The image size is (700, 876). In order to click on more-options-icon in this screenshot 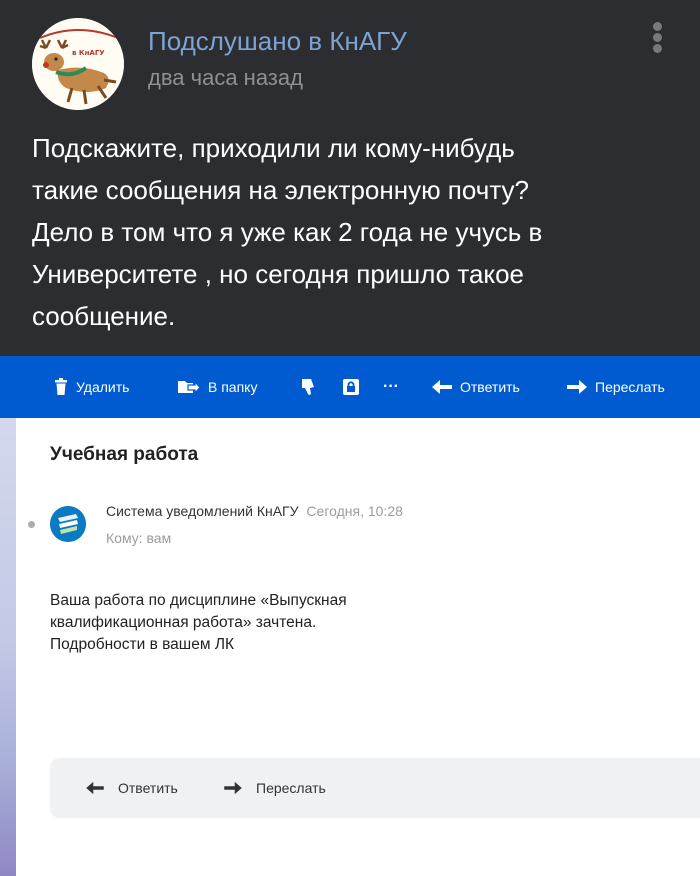, I will do `click(658, 38)`.